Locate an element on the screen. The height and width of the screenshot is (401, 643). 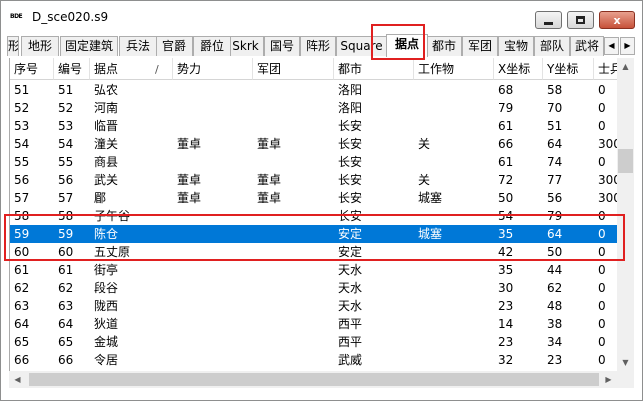
column-header: 都市 is located at coordinates (374, 69).